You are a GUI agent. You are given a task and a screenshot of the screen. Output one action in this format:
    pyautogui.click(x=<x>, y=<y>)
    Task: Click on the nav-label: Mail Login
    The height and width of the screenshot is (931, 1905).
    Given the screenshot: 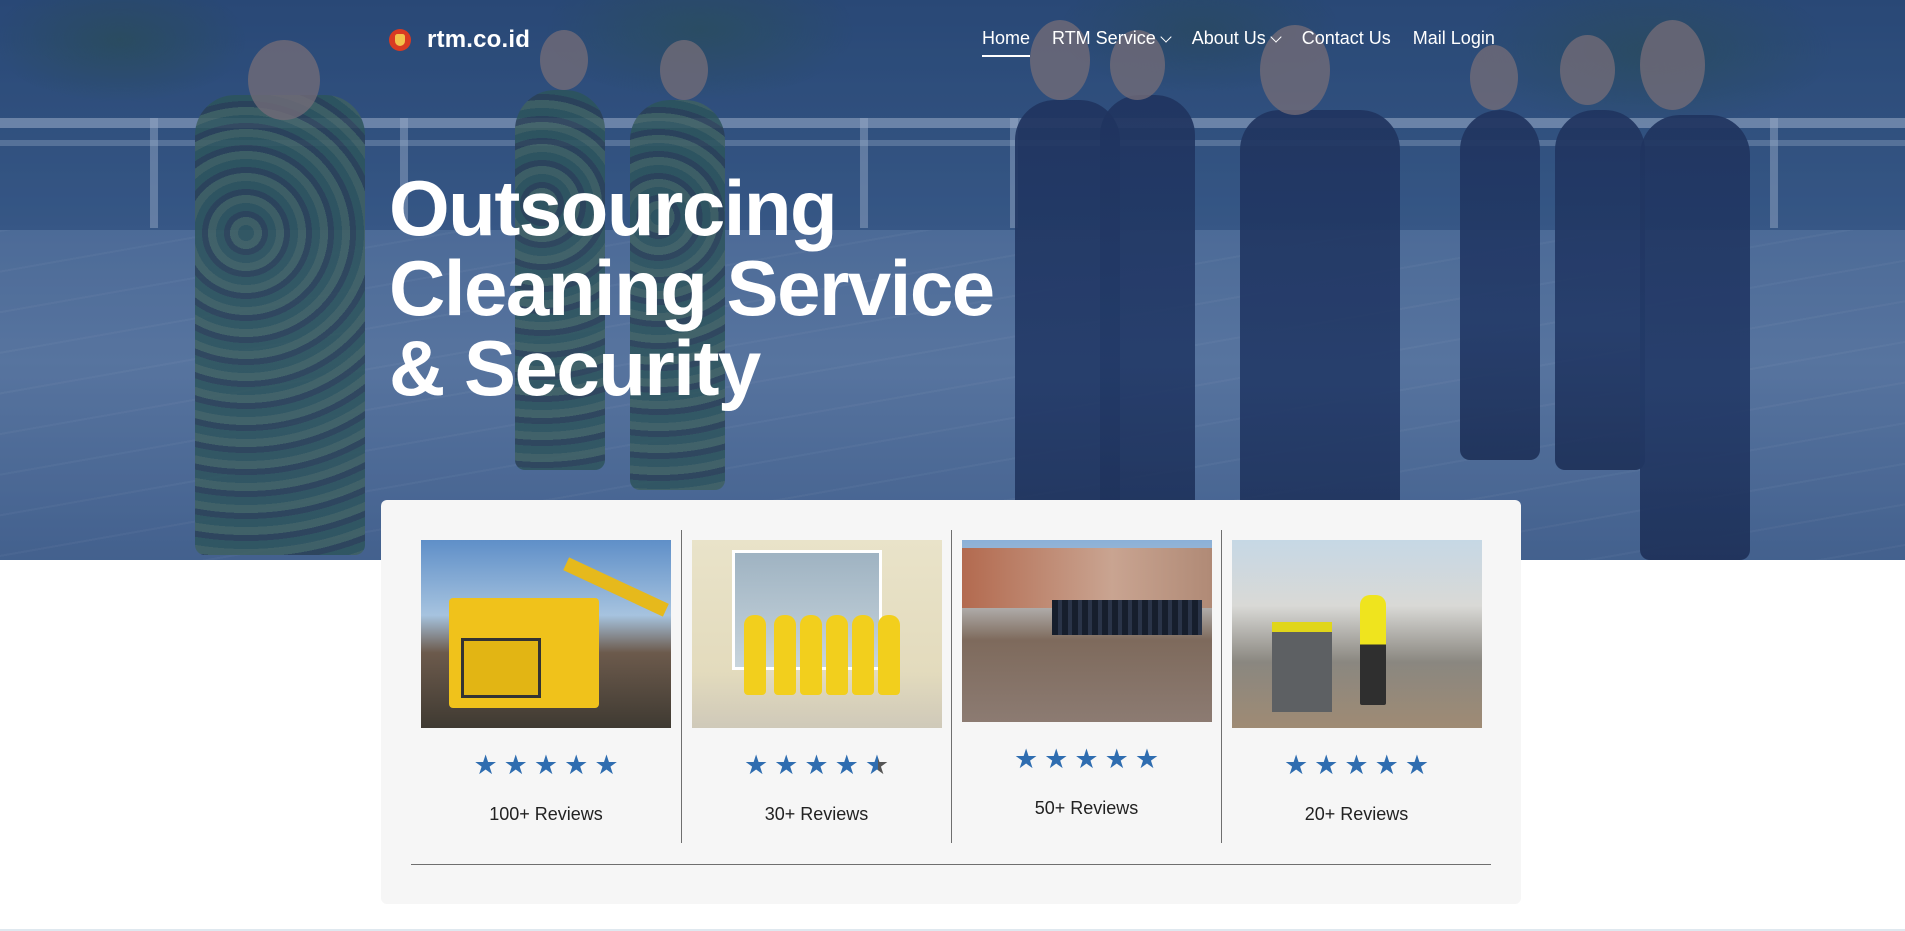 What is the action you would take?
    pyautogui.click(x=1453, y=38)
    